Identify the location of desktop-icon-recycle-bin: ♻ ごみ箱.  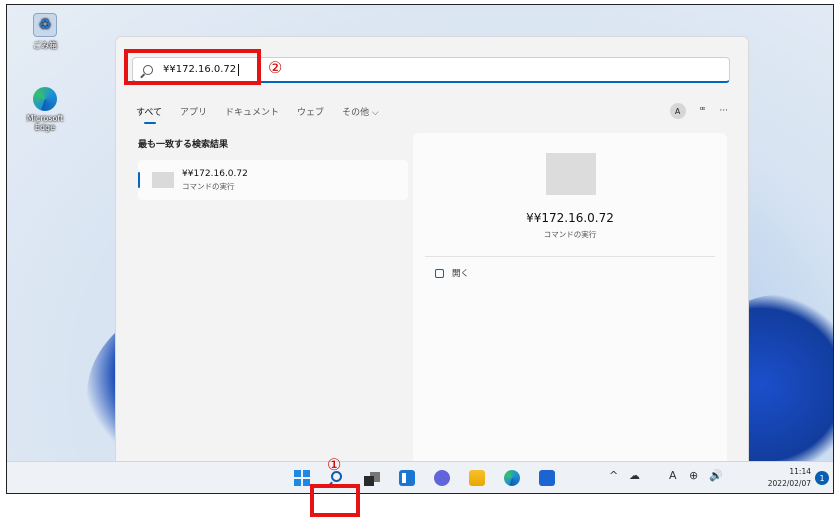
(45, 32).